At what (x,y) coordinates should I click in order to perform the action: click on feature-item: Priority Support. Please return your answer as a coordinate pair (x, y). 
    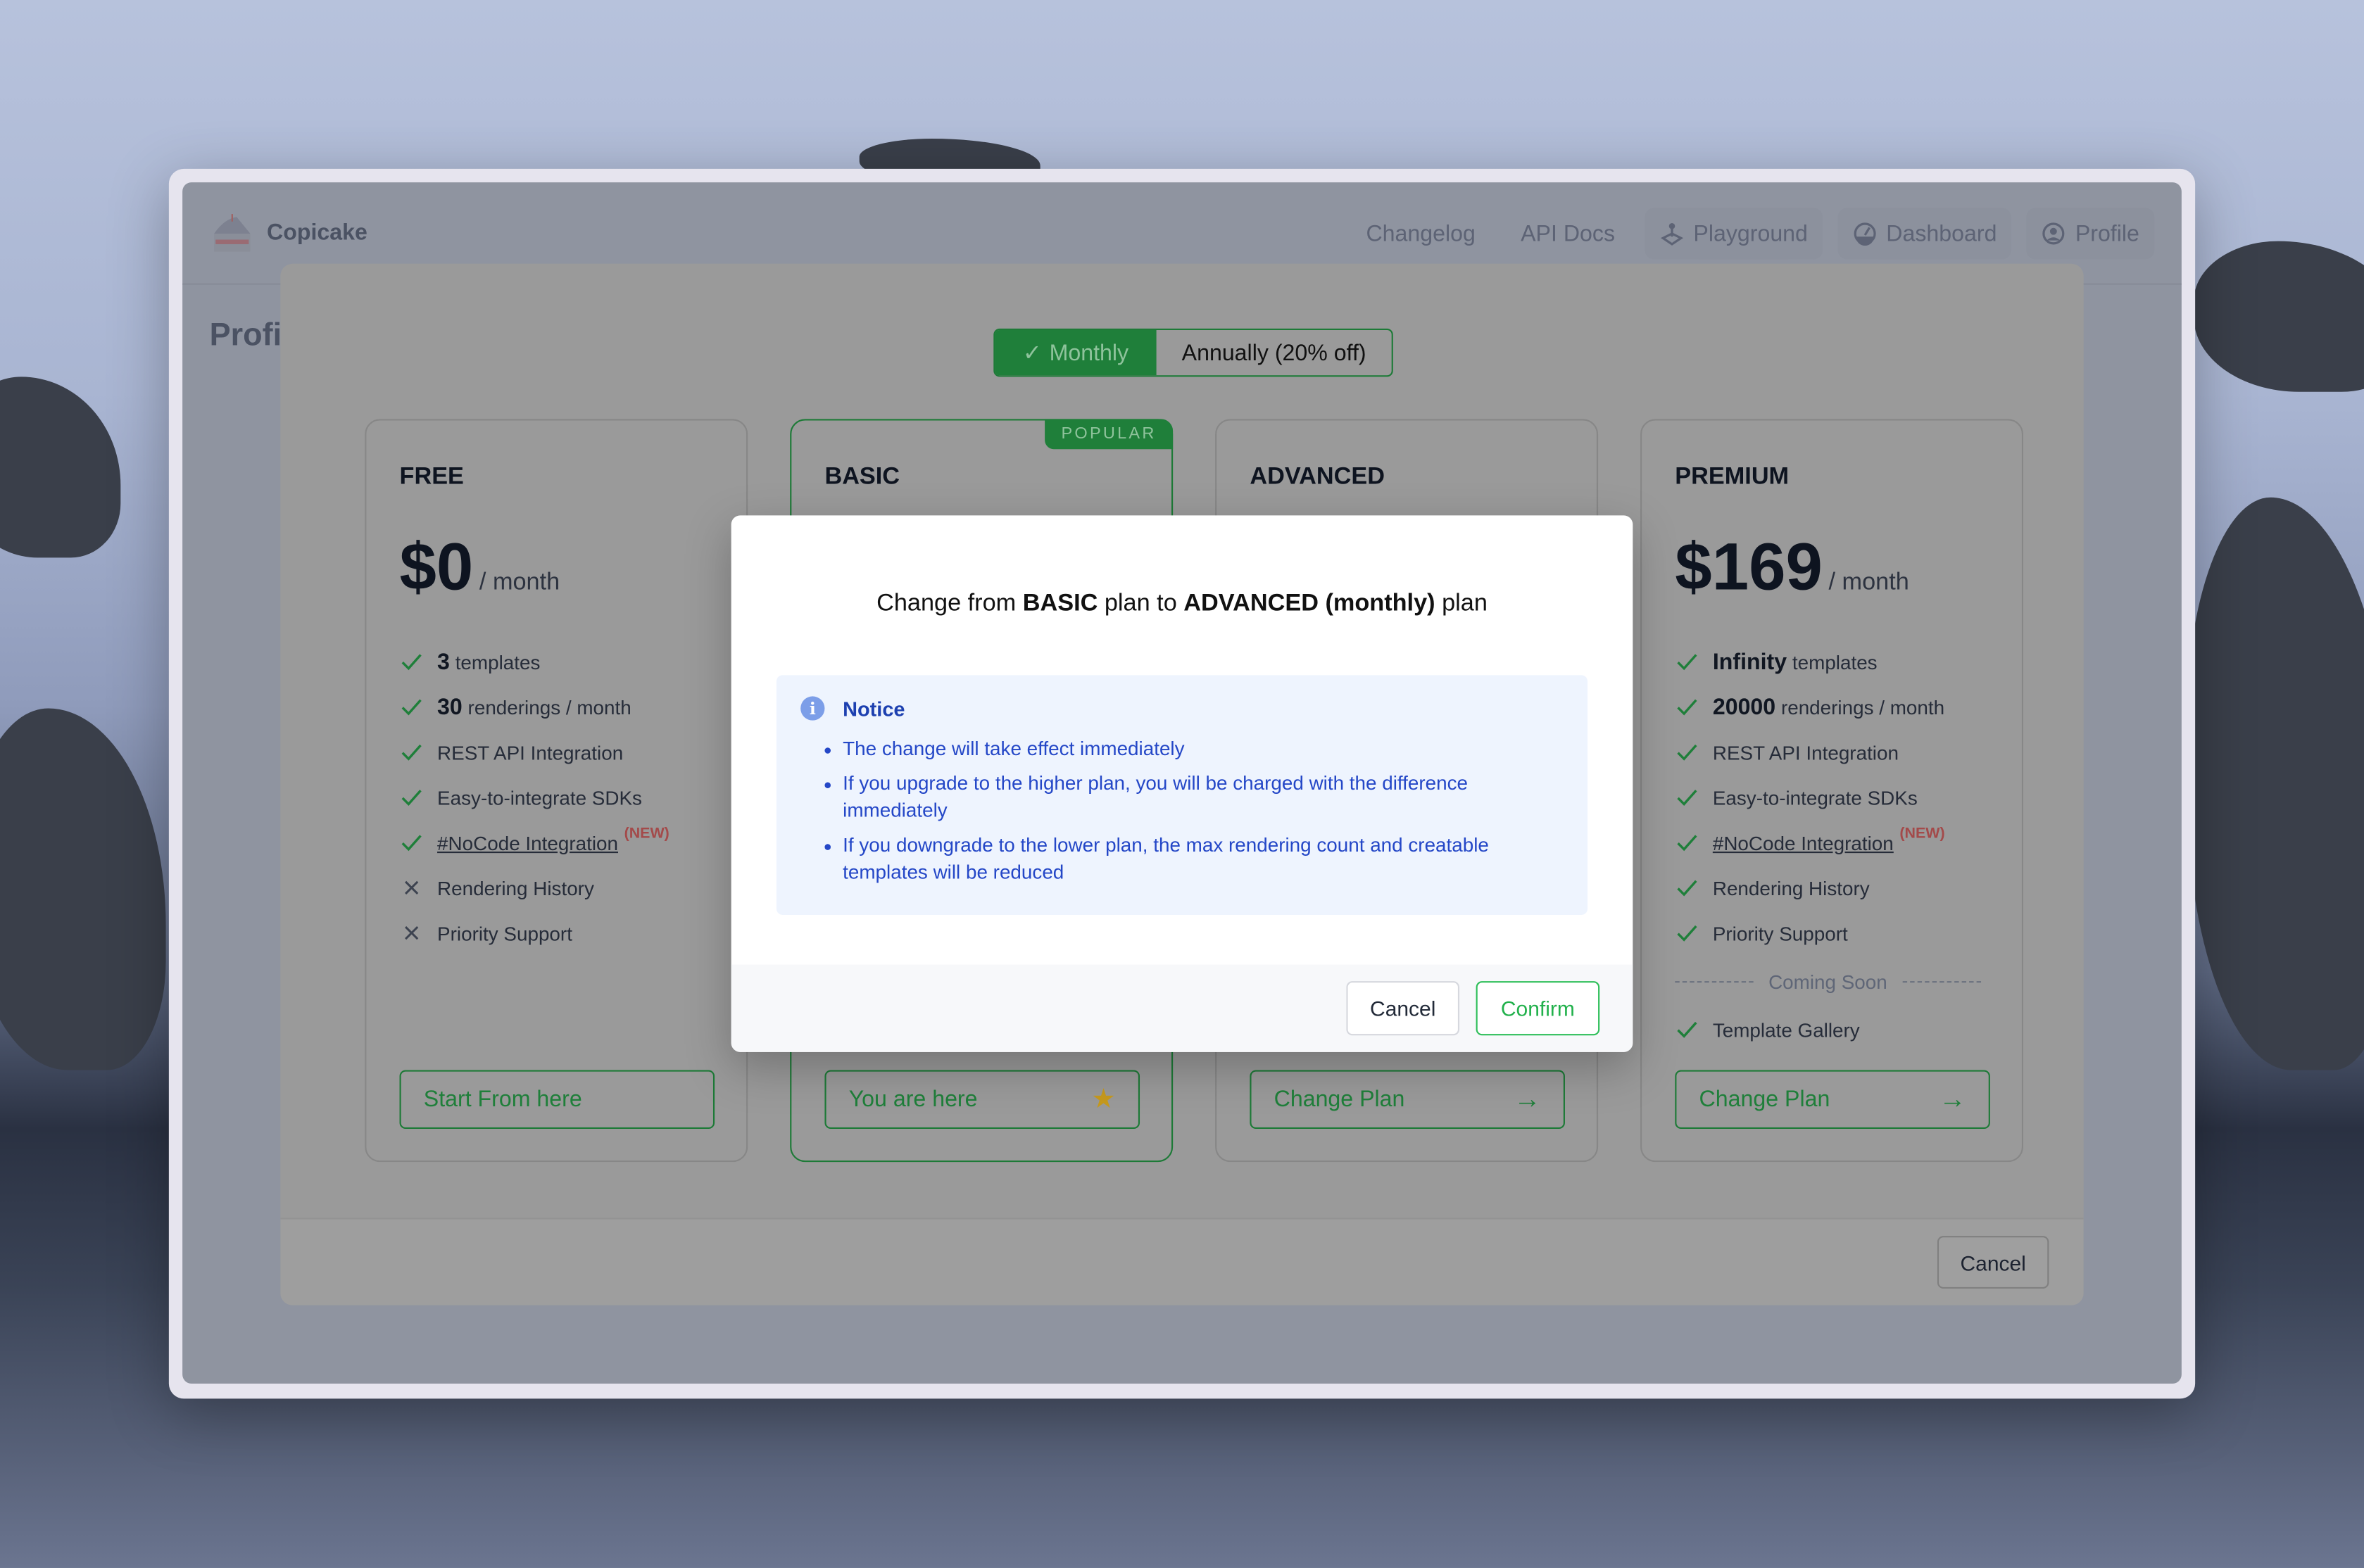
    Looking at the image, I should click on (1827, 933).